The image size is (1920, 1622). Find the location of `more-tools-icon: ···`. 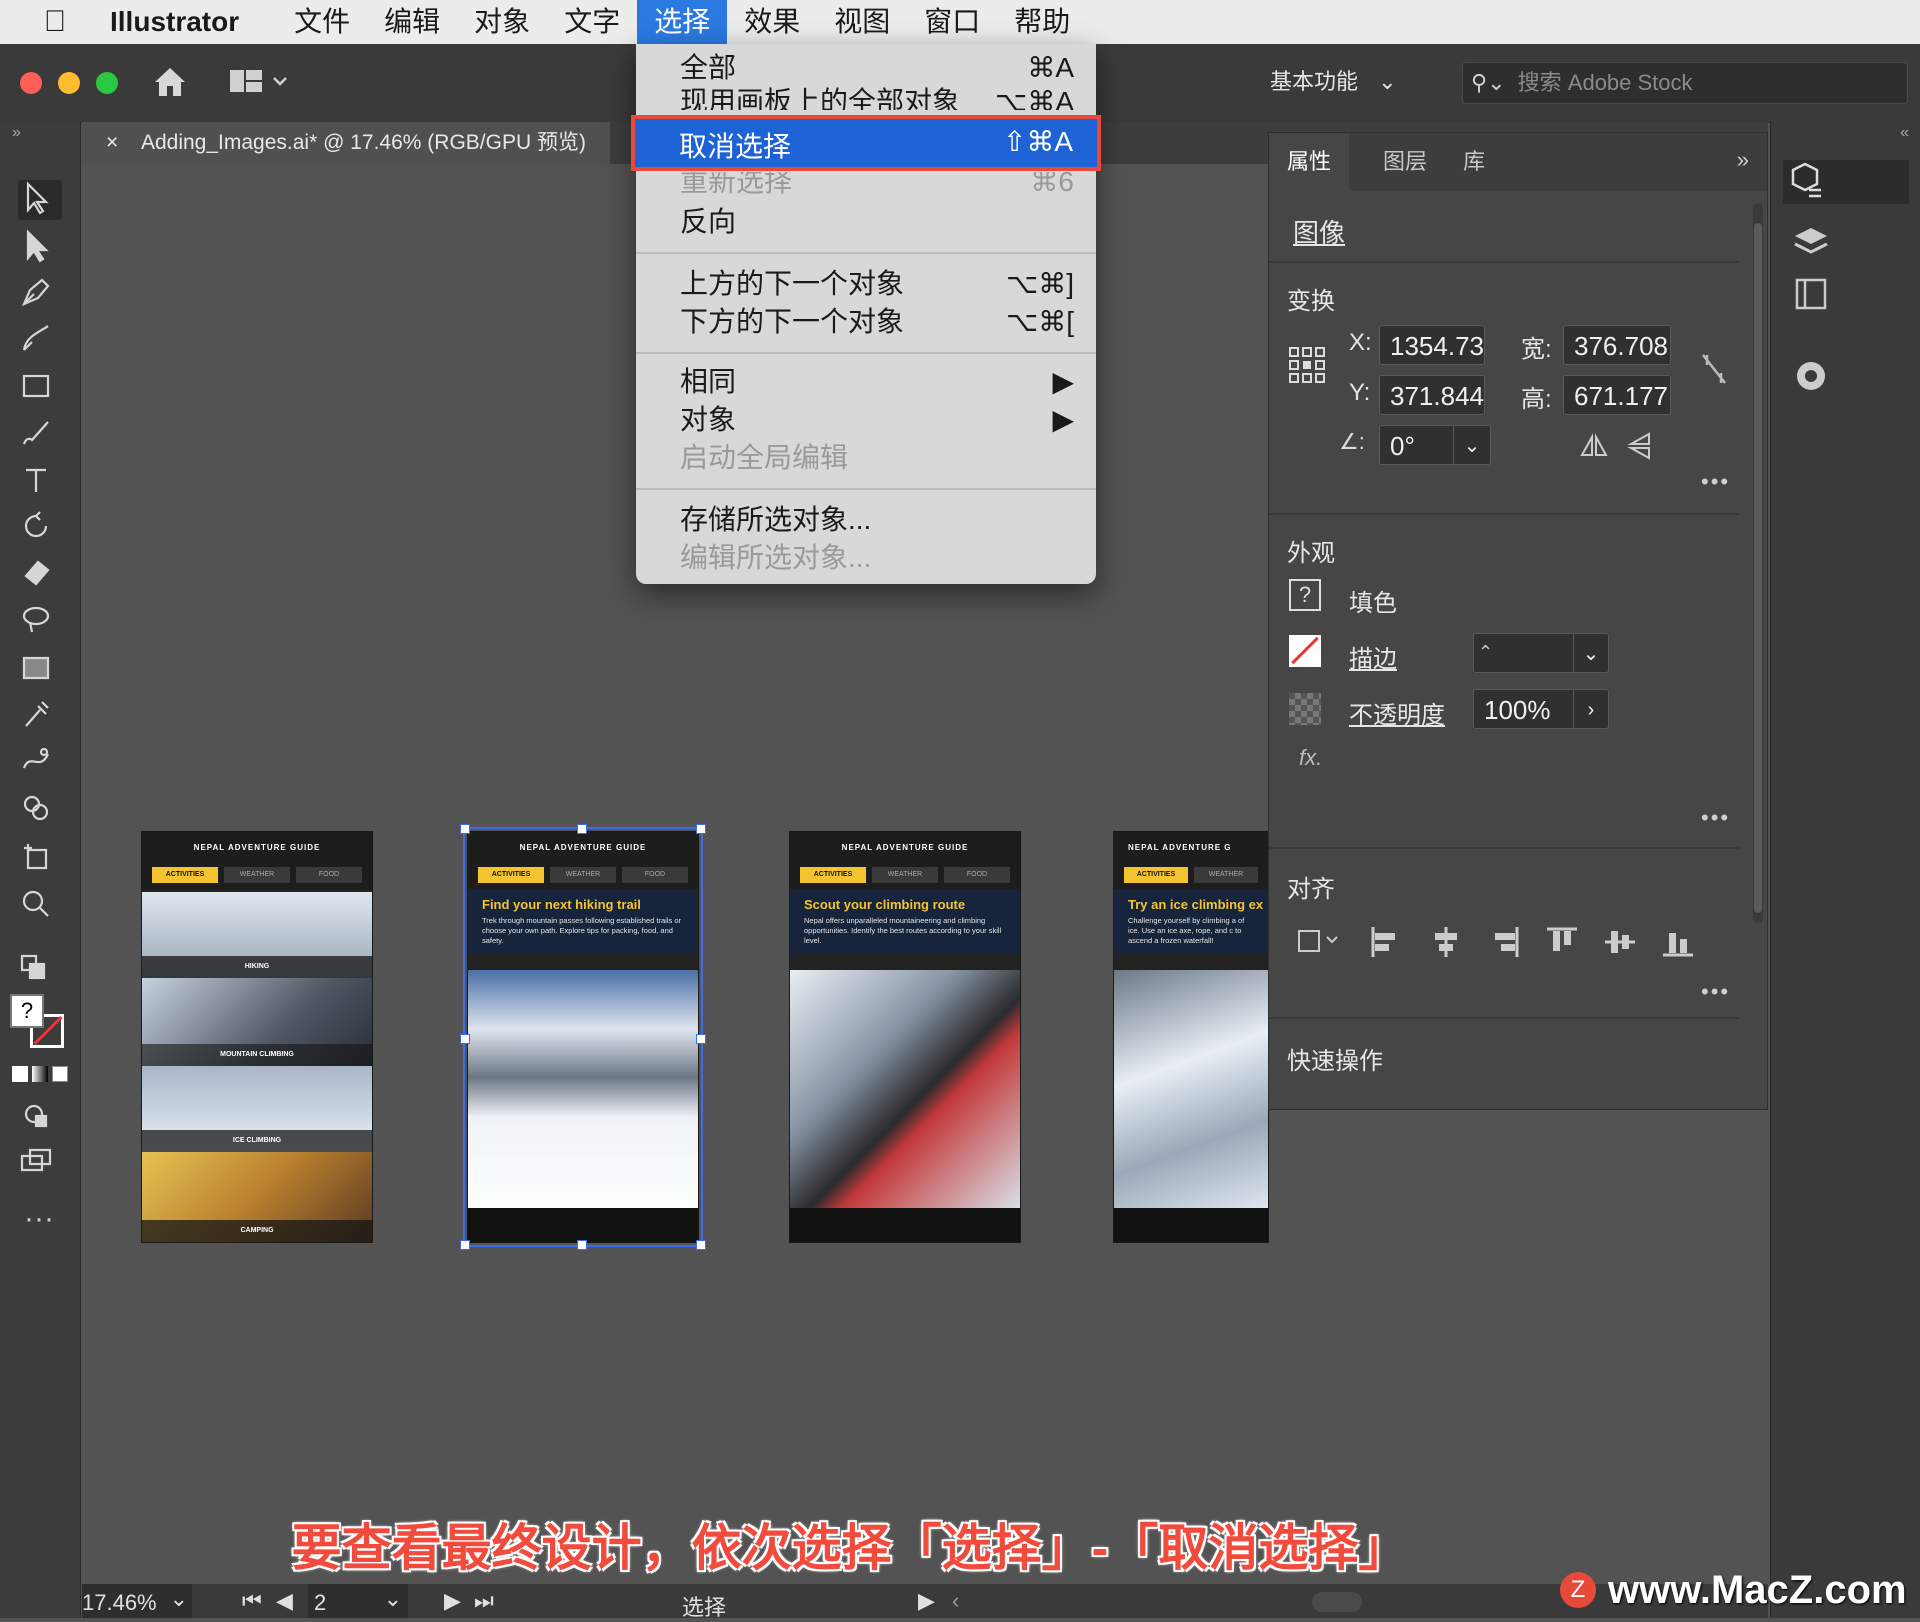

more-tools-icon: ··· is located at coordinates (39, 1219).